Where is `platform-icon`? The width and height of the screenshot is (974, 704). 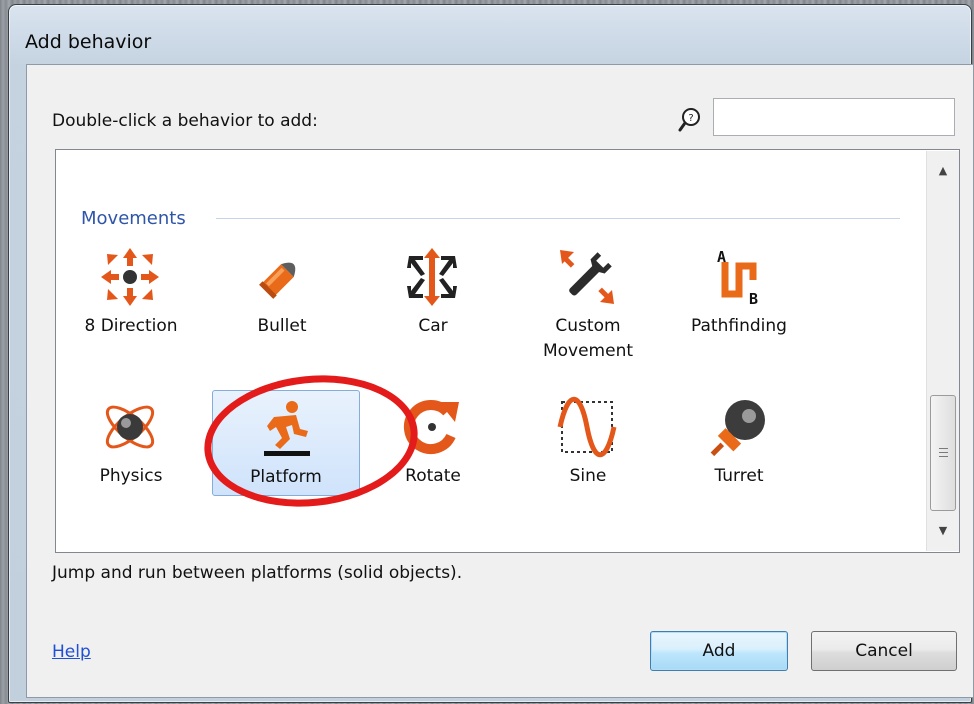
platform-icon is located at coordinates (287, 428).